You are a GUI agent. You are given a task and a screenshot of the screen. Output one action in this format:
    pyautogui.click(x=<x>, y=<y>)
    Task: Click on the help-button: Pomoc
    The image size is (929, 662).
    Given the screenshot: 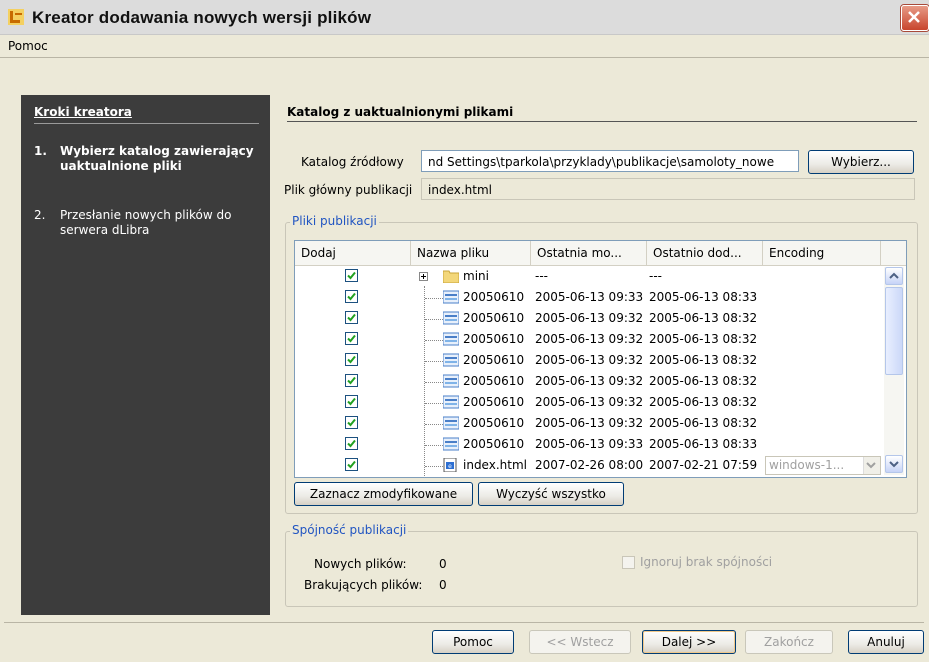 What is the action you would take?
    pyautogui.click(x=473, y=642)
    